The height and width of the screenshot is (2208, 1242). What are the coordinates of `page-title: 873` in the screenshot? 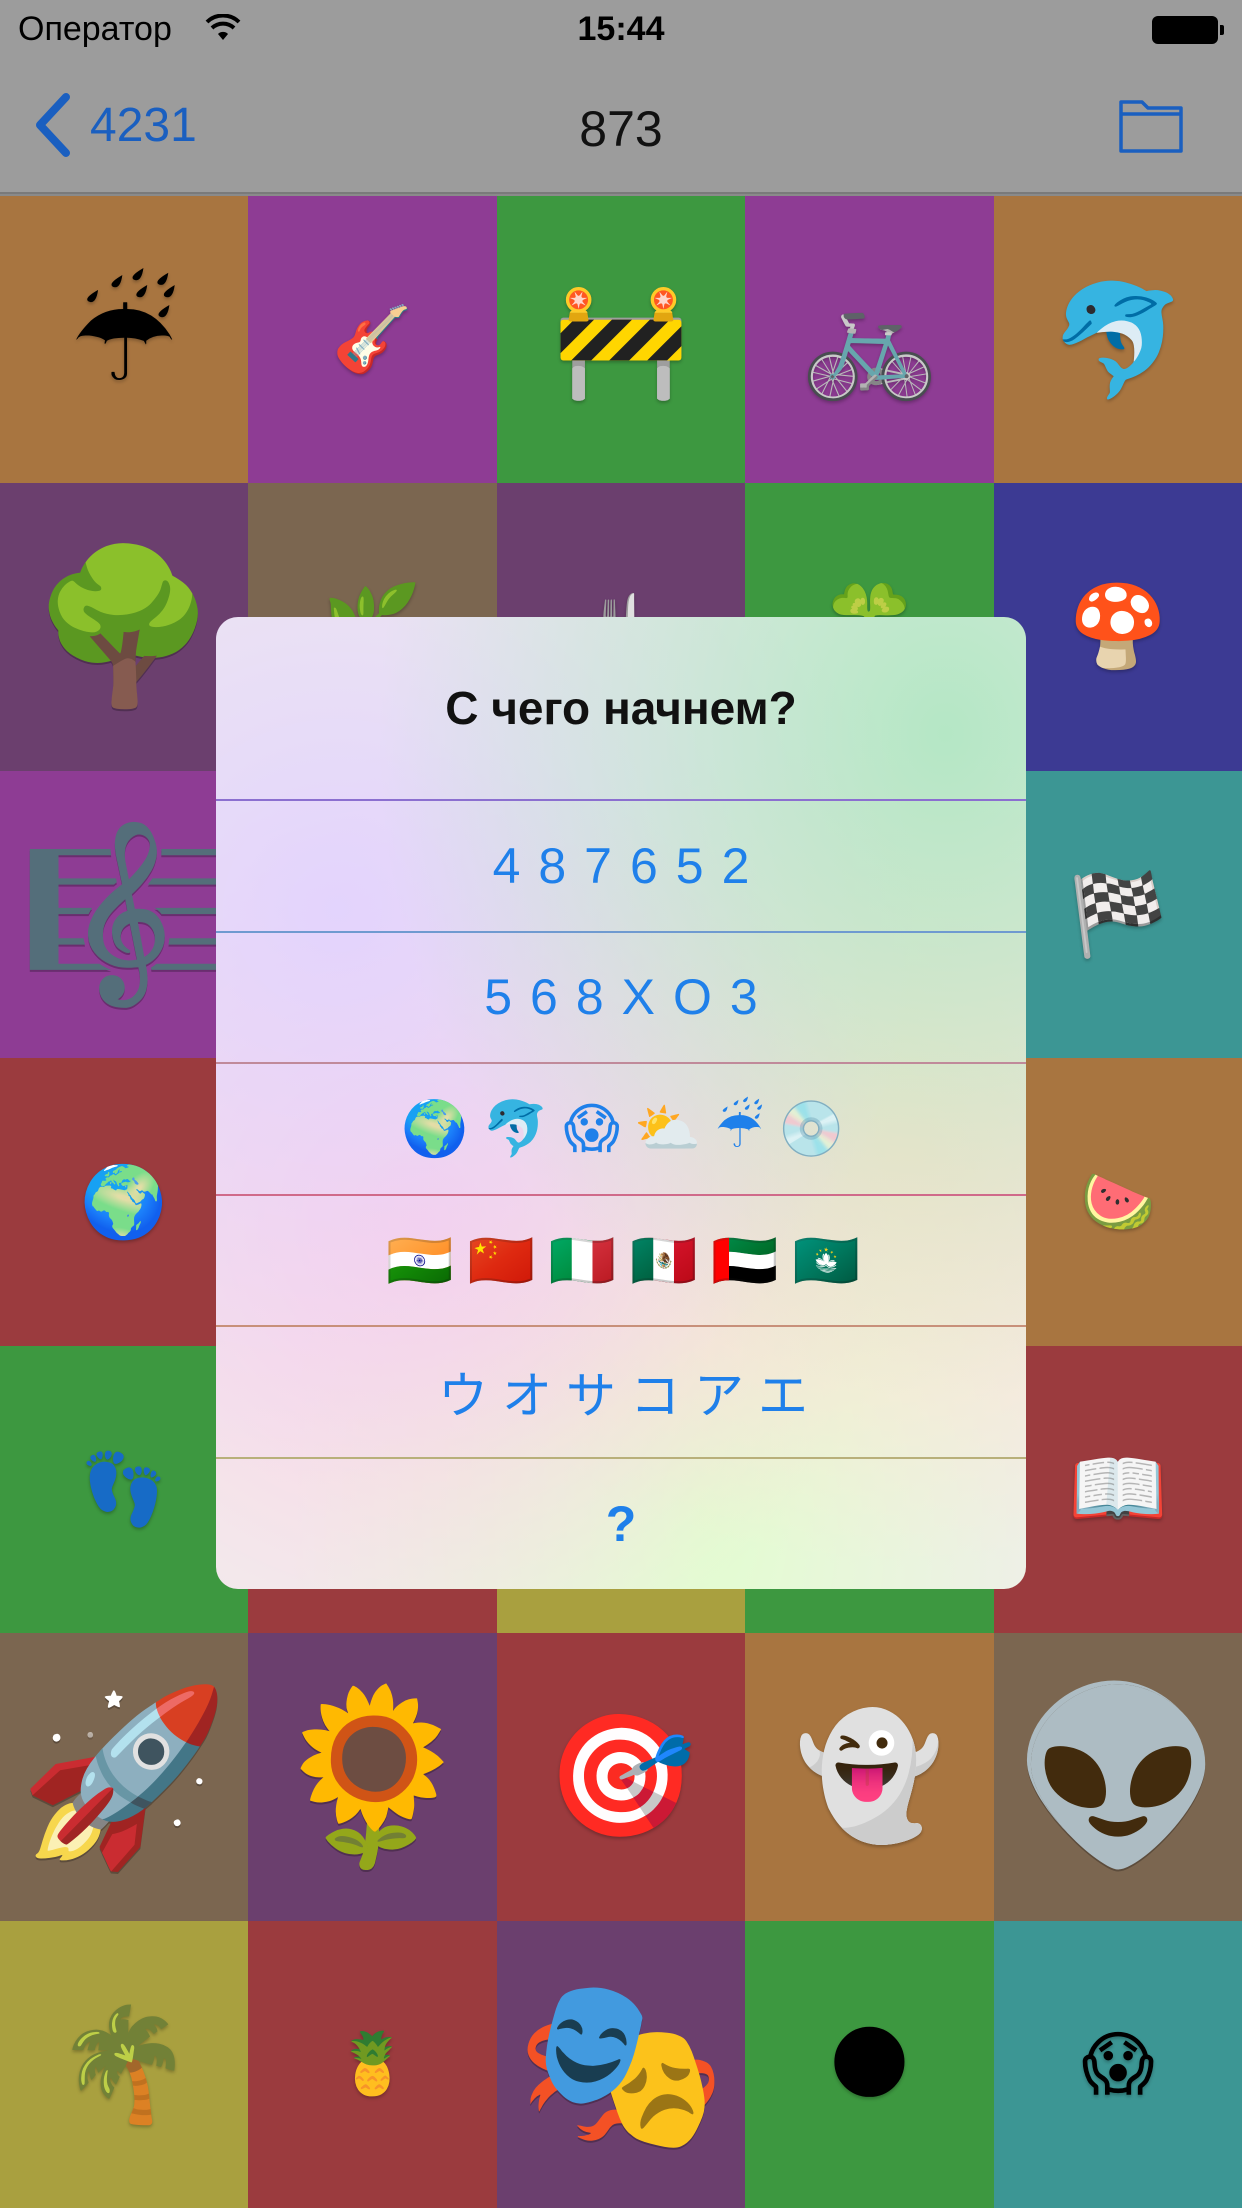 It's located at (621, 129).